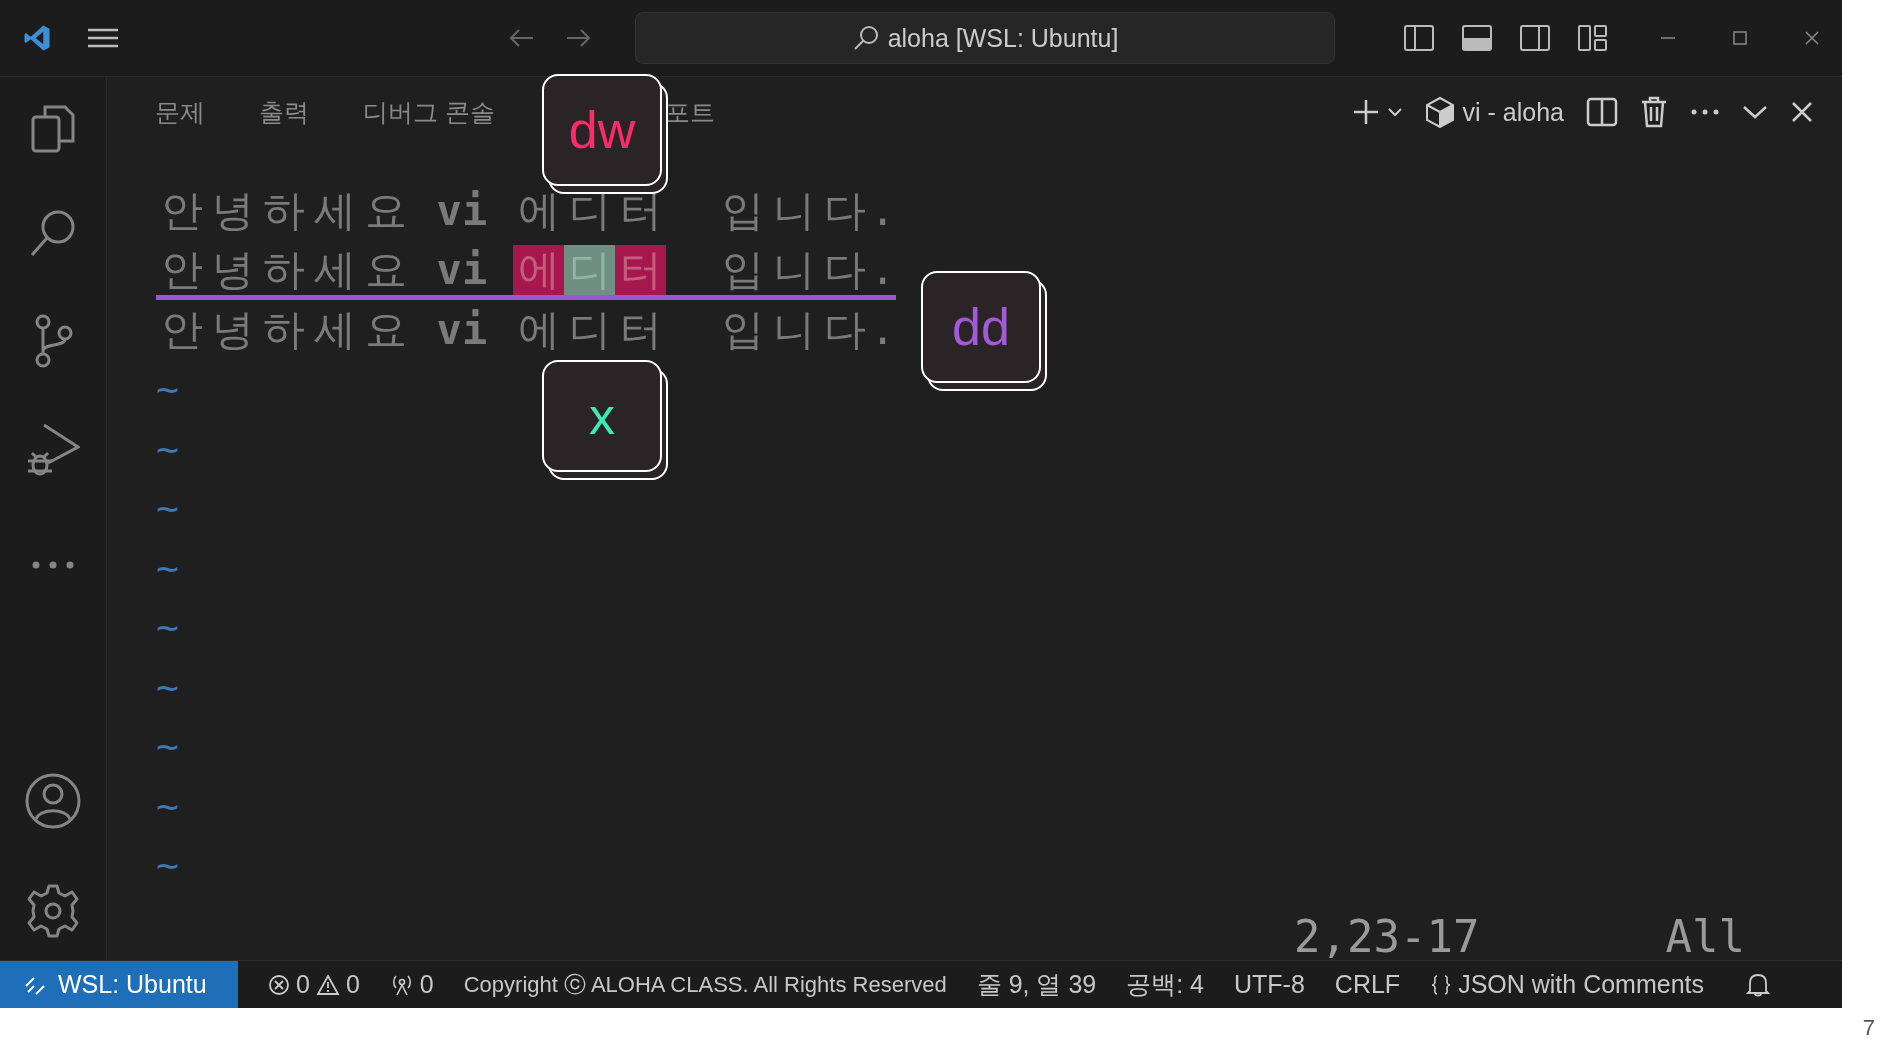 The width and height of the screenshot is (1889, 1045). Describe the element at coordinates (327, 984) in the screenshot. I see `warning-icon` at that location.